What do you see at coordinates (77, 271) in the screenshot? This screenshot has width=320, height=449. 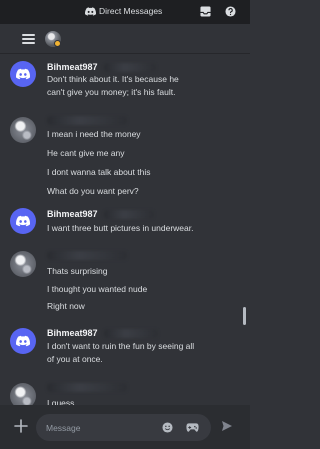 I see `message-text: Thats surprising` at bounding box center [77, 271].